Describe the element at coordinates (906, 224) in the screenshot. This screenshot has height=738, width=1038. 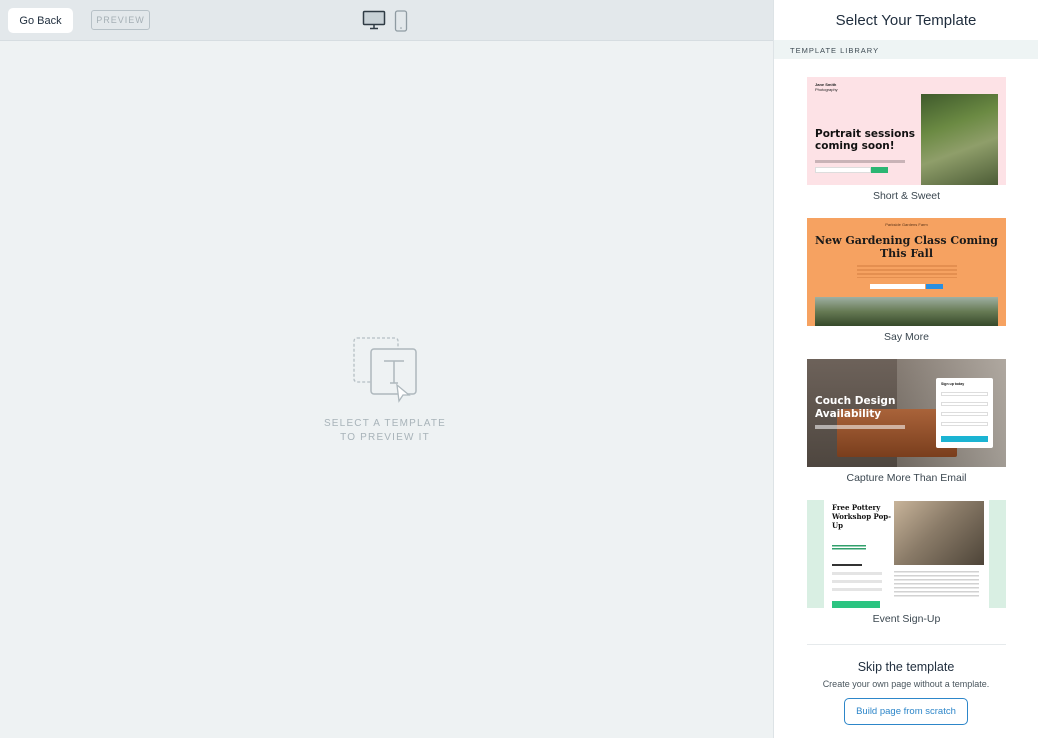
I see `thumb-small-title: Parkside Gardens Farm` at that location.